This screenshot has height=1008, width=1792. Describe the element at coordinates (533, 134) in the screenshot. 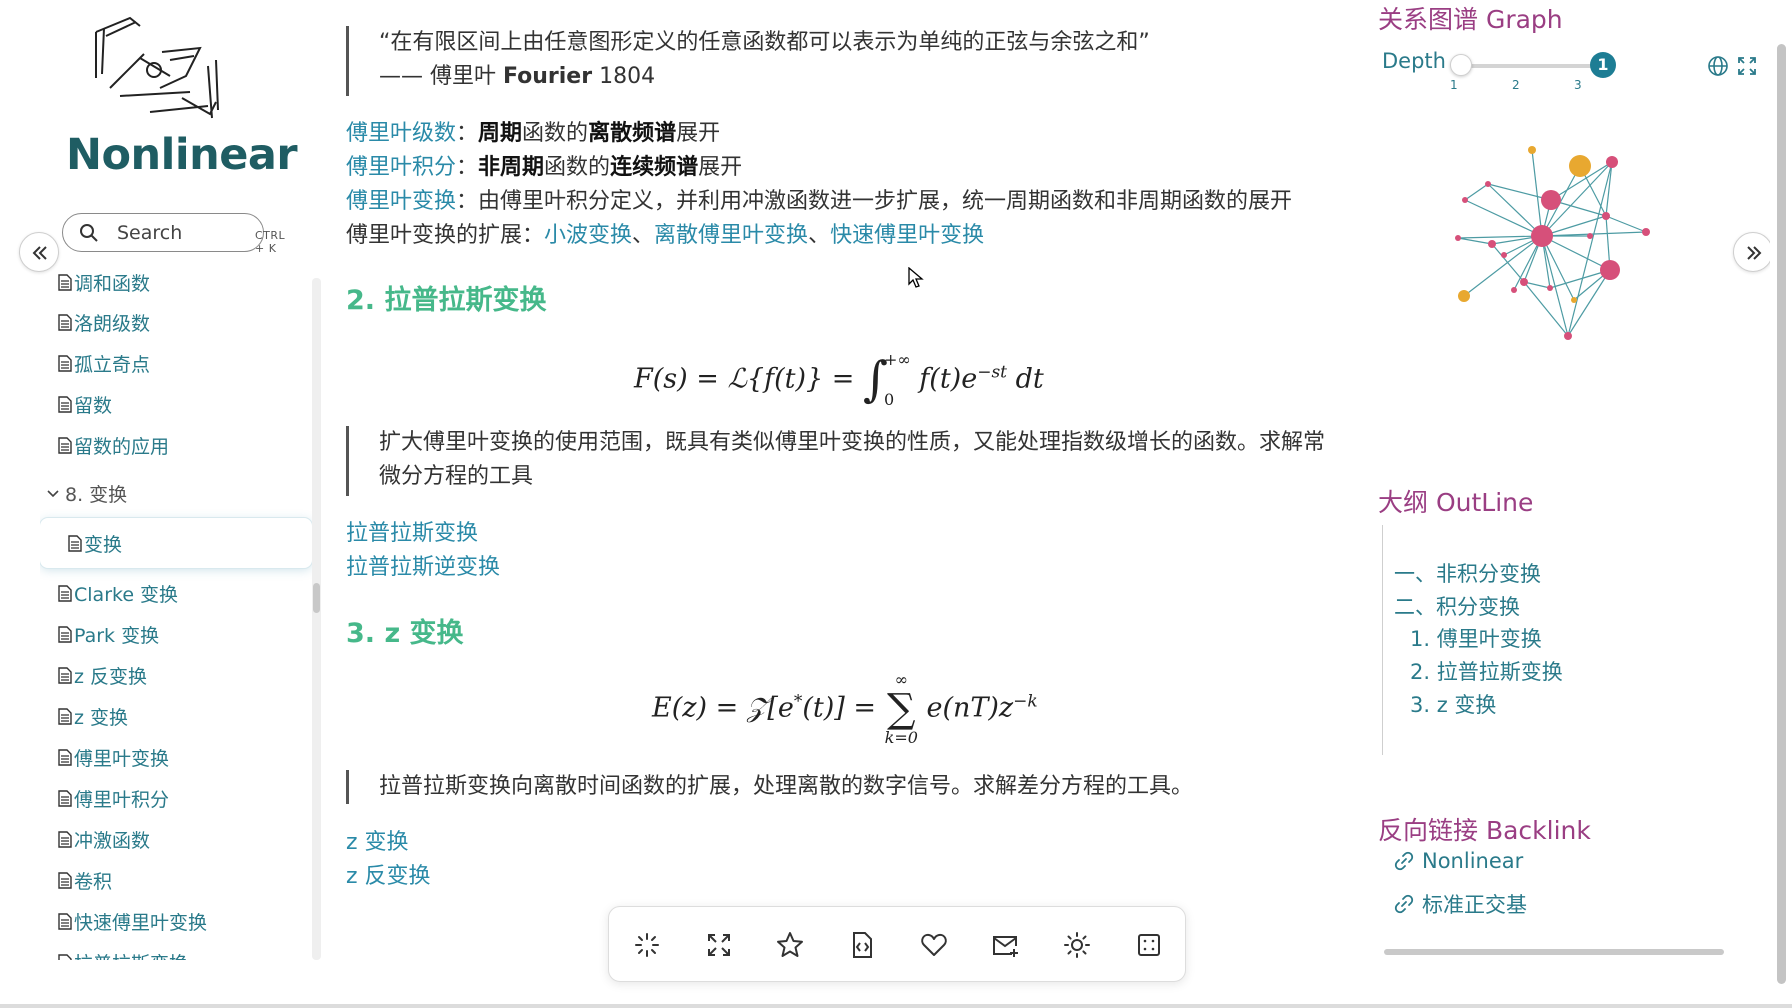

I see `fourier-series-line: 傅里叶级数：周期函数的离散频谱展开` at that location.